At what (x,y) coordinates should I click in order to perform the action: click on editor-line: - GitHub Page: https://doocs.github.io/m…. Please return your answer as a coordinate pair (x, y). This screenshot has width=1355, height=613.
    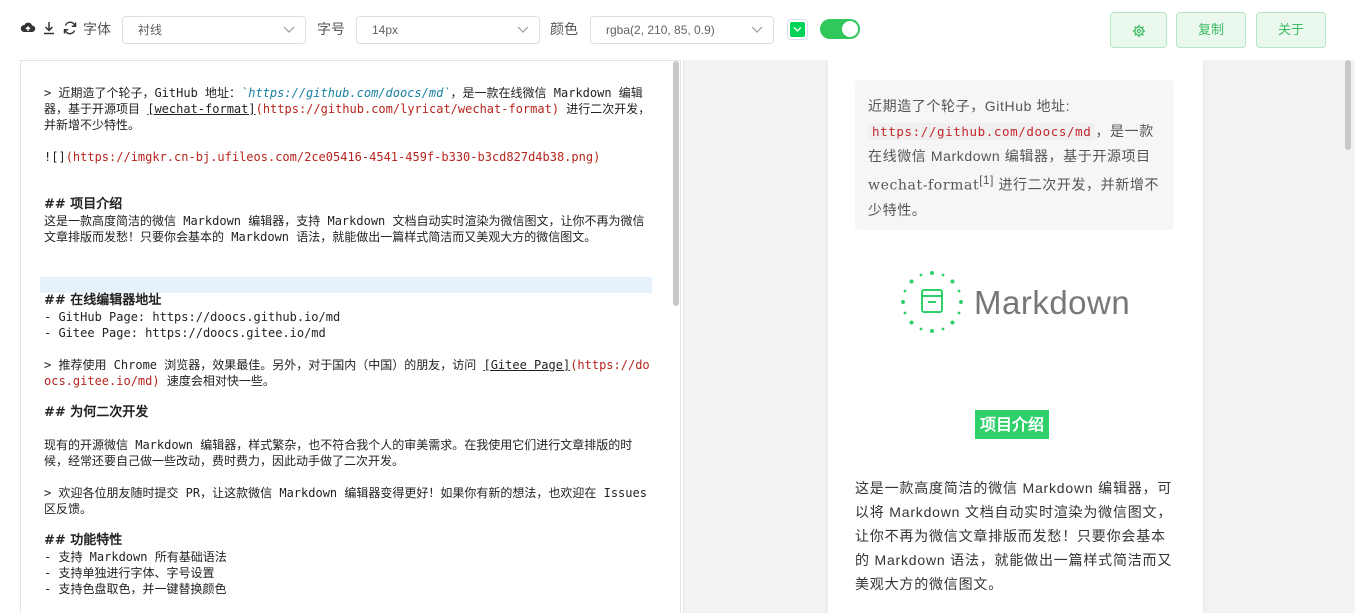
    Looking at the image, I should click on (192, 317).